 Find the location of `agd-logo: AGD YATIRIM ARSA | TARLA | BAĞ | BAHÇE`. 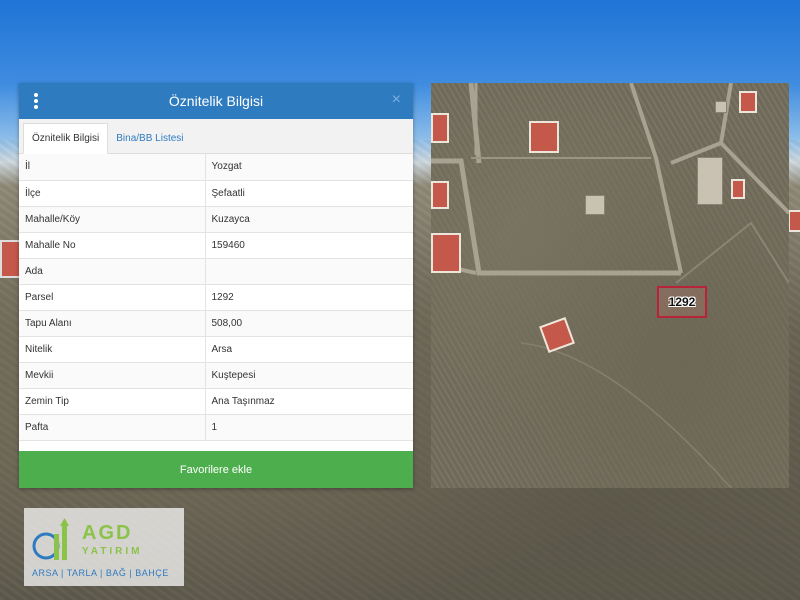

agd-logo: AGD YATIRIM ARSA | TARLA | BAĞ | BAHÇE is located at coordinates (104, 547).